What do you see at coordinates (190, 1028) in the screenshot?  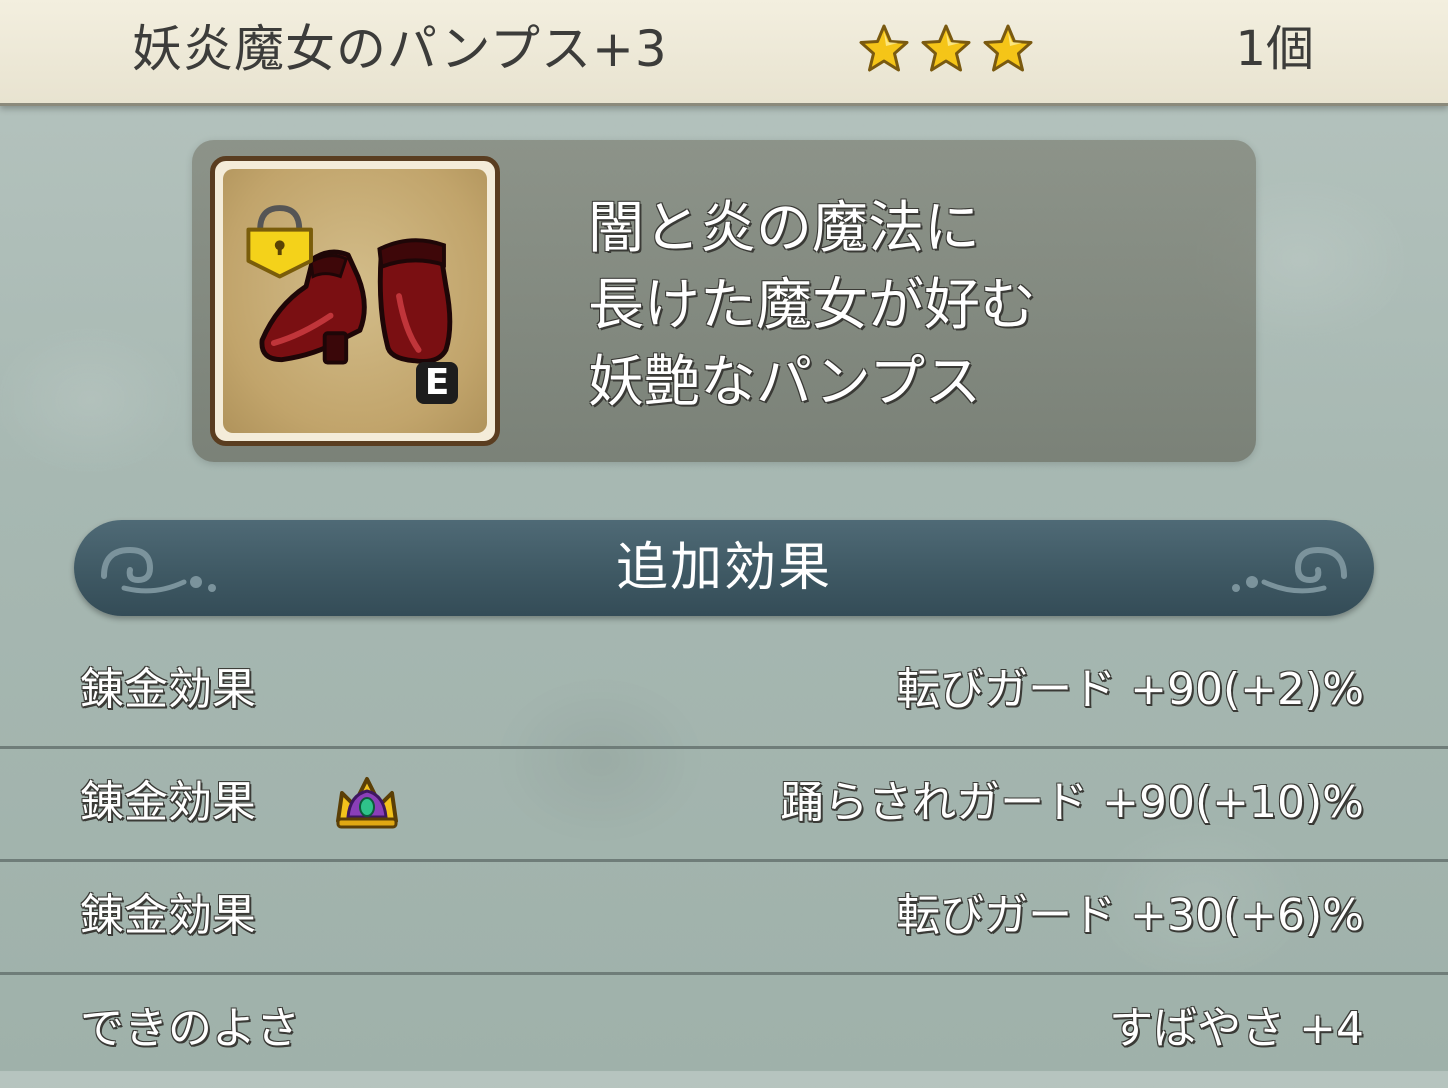 I see `effect-label: できのよさ` at bounding box center [190, 1028].